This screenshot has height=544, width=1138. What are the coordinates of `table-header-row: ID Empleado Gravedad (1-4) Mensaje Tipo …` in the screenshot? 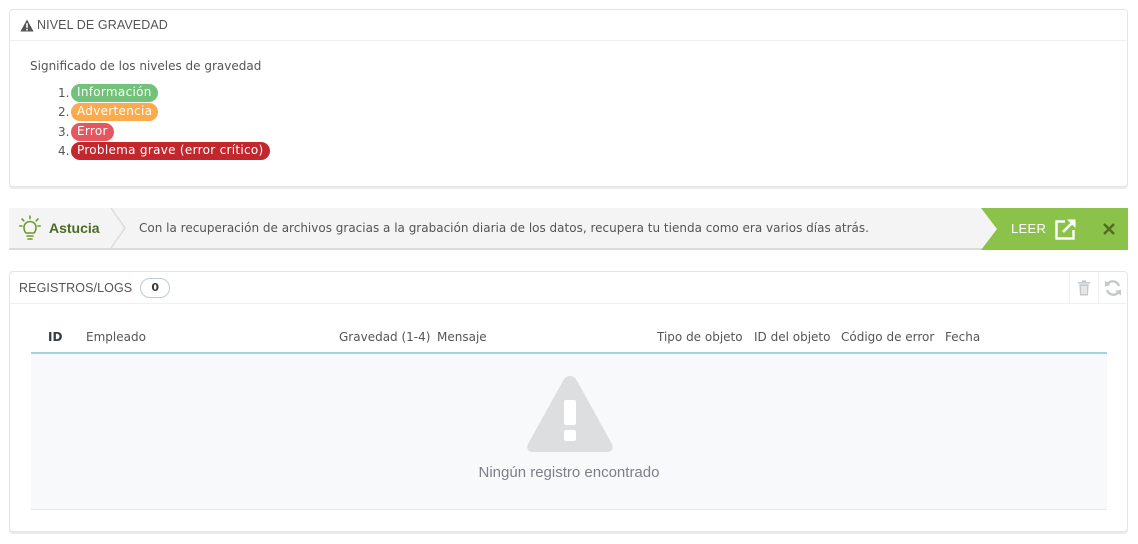 It's located at (569, 339).